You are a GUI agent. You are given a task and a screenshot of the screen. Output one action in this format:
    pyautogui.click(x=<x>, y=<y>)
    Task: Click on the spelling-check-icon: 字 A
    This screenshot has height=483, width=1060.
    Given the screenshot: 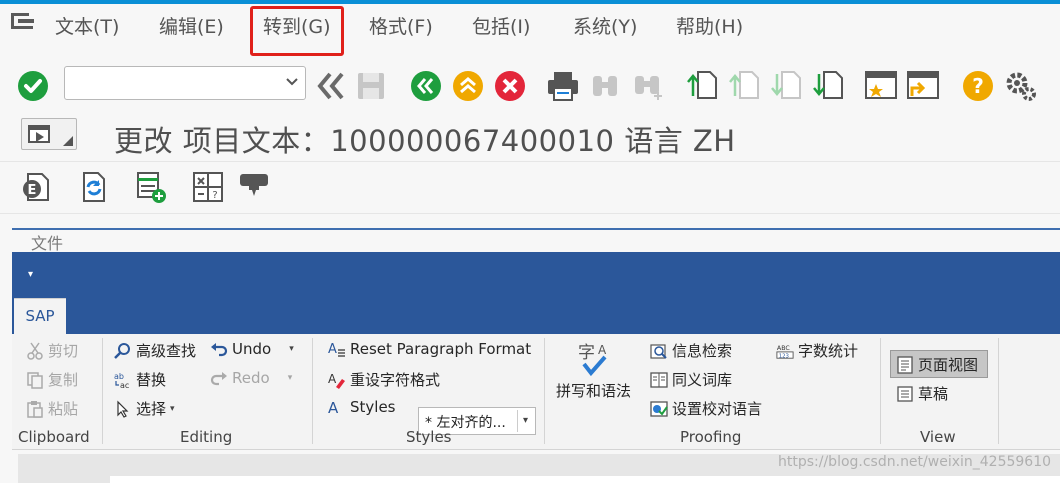 What is the action you would take?
    pyautogui.click(x=592, y=360)
    